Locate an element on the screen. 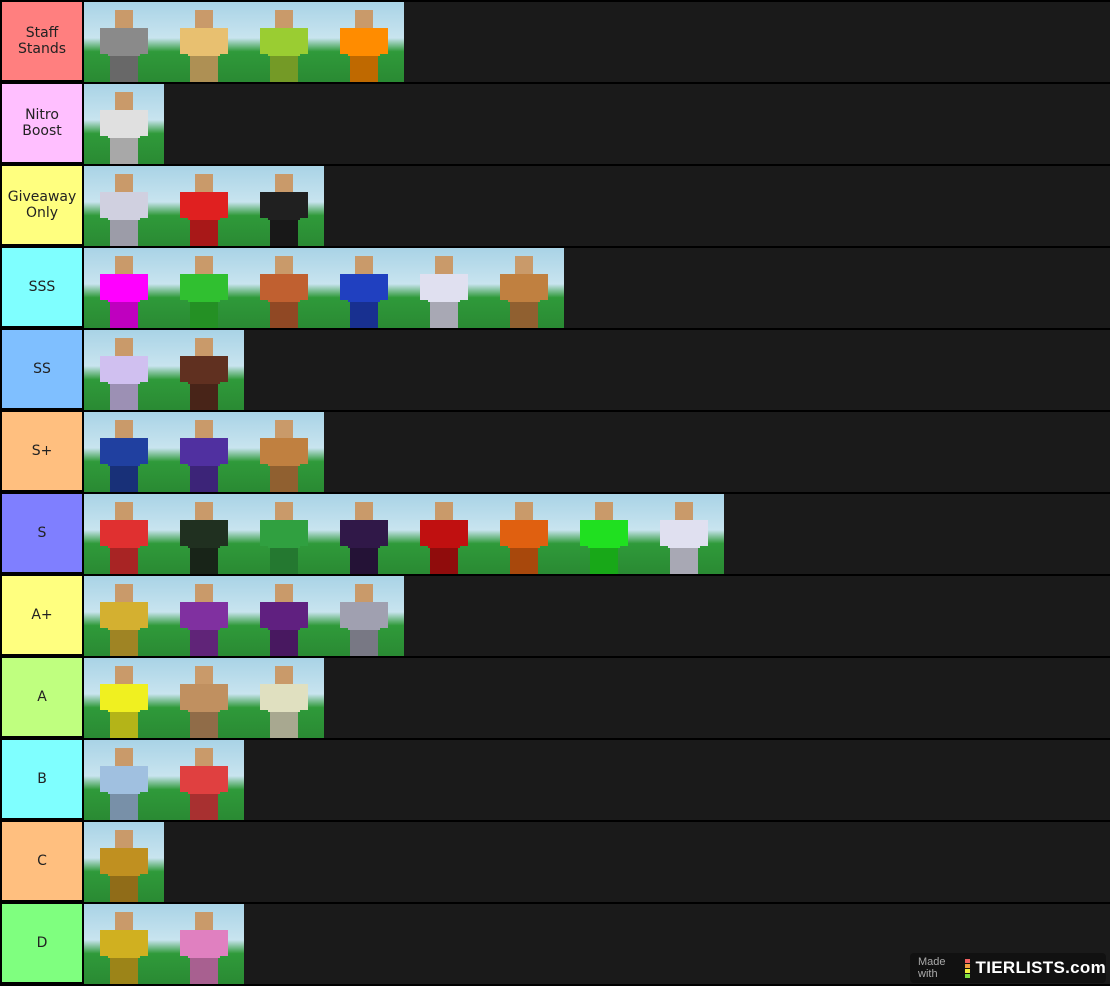 The width and height of the screenshot is (1110, 986). tier-row: B is located at coordinates (555, 779).